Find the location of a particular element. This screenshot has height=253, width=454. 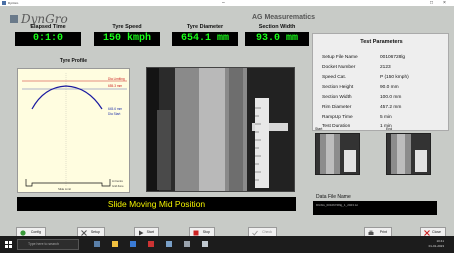

status-message: Slide Moving Mid Position is located at coordinates (156, 204).